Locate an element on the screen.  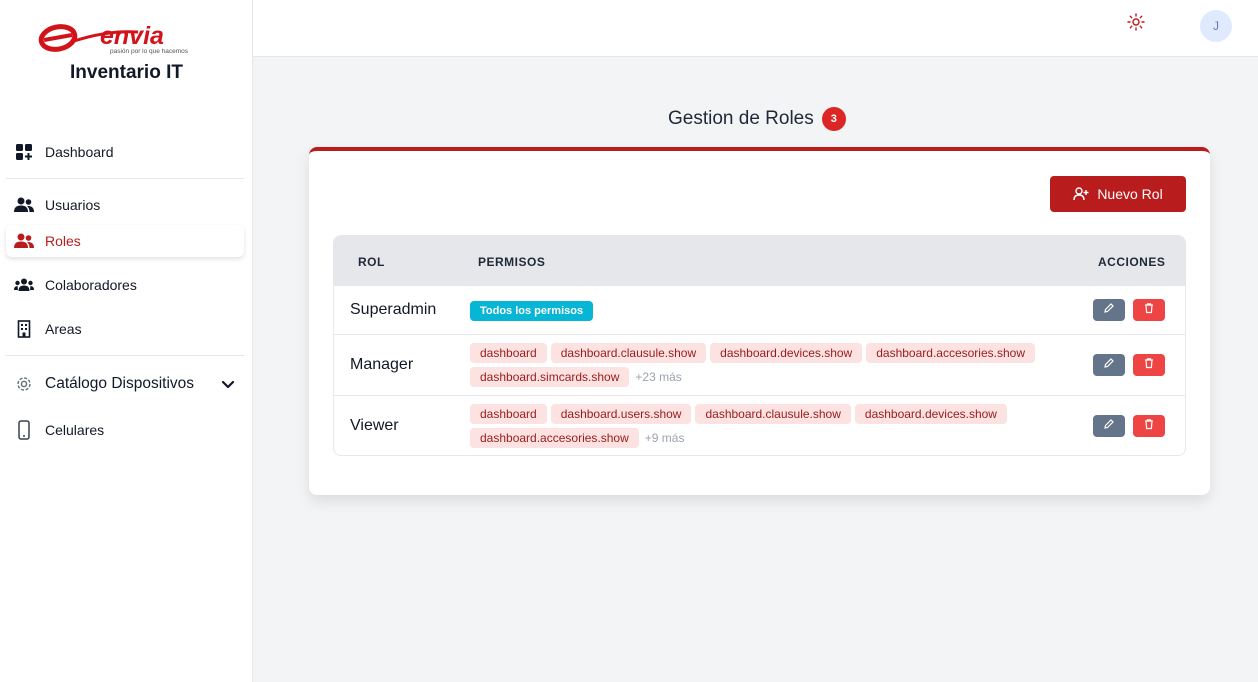
page-header: Gestion de Roles 3 is located at coordinates (757, 119).